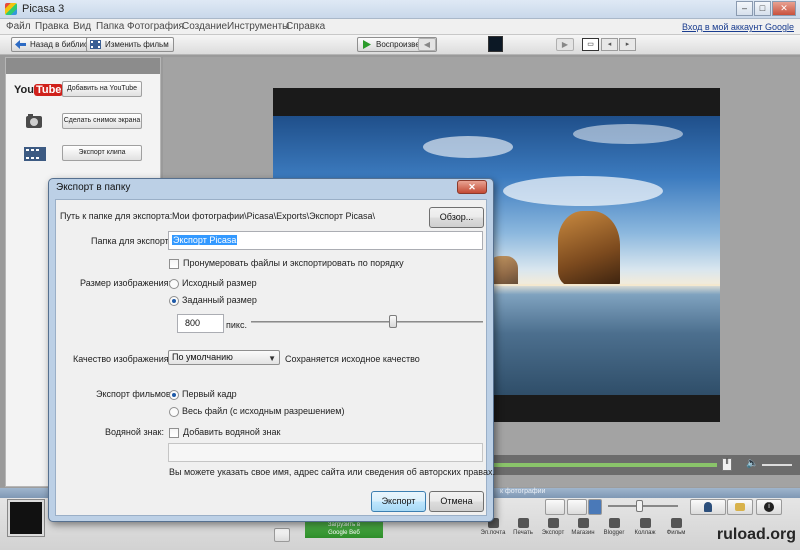  Describe the element at coordinates (367, 322) in the screenshot. I see `size-slider-track` at that location.